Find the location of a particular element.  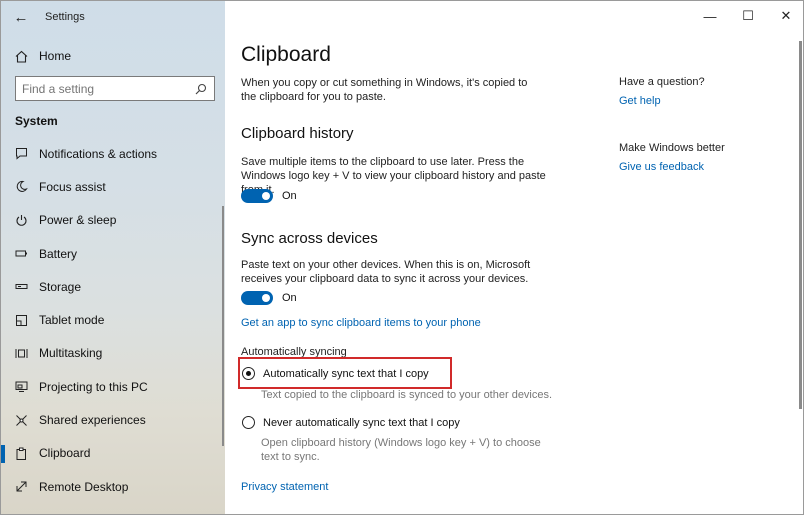

clipboard-history-toggle-row: On is located at coordinates (269, 196).